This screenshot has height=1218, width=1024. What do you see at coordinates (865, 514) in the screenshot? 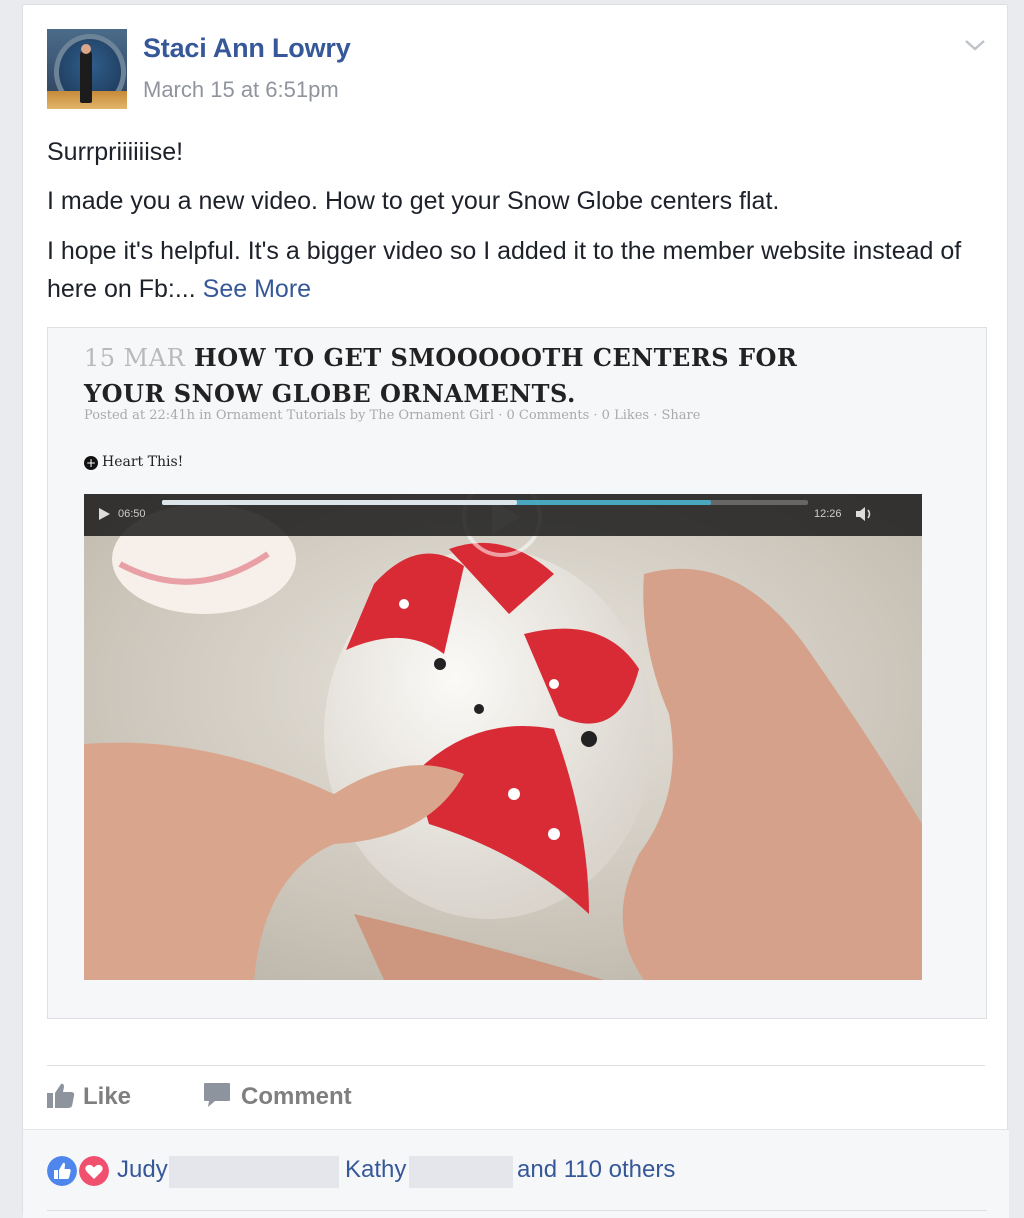
I see `volume-icon` at bounding box center [865, 514].